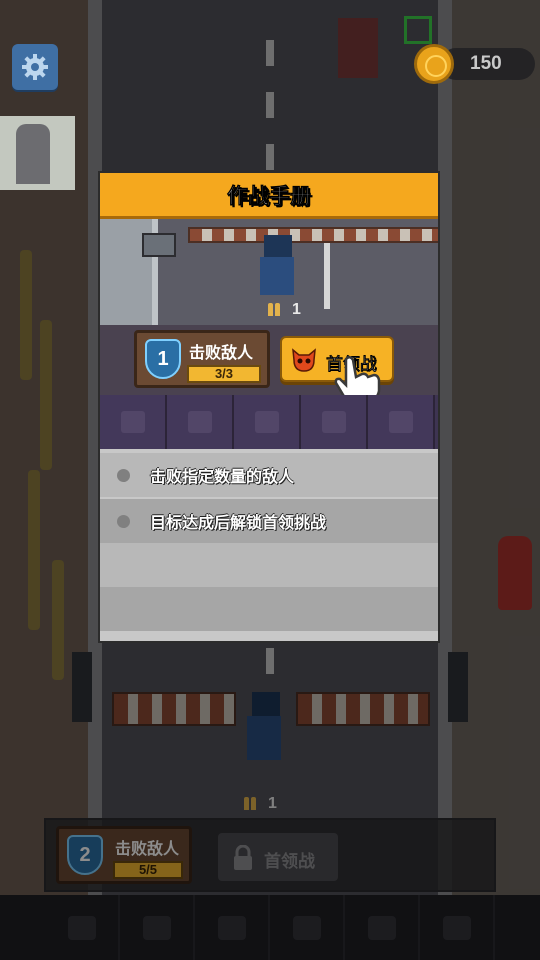  What do you see at coordinates (277, 276) in the screenshot?
I see `preview-soldier` at bounding box center [277, 276].